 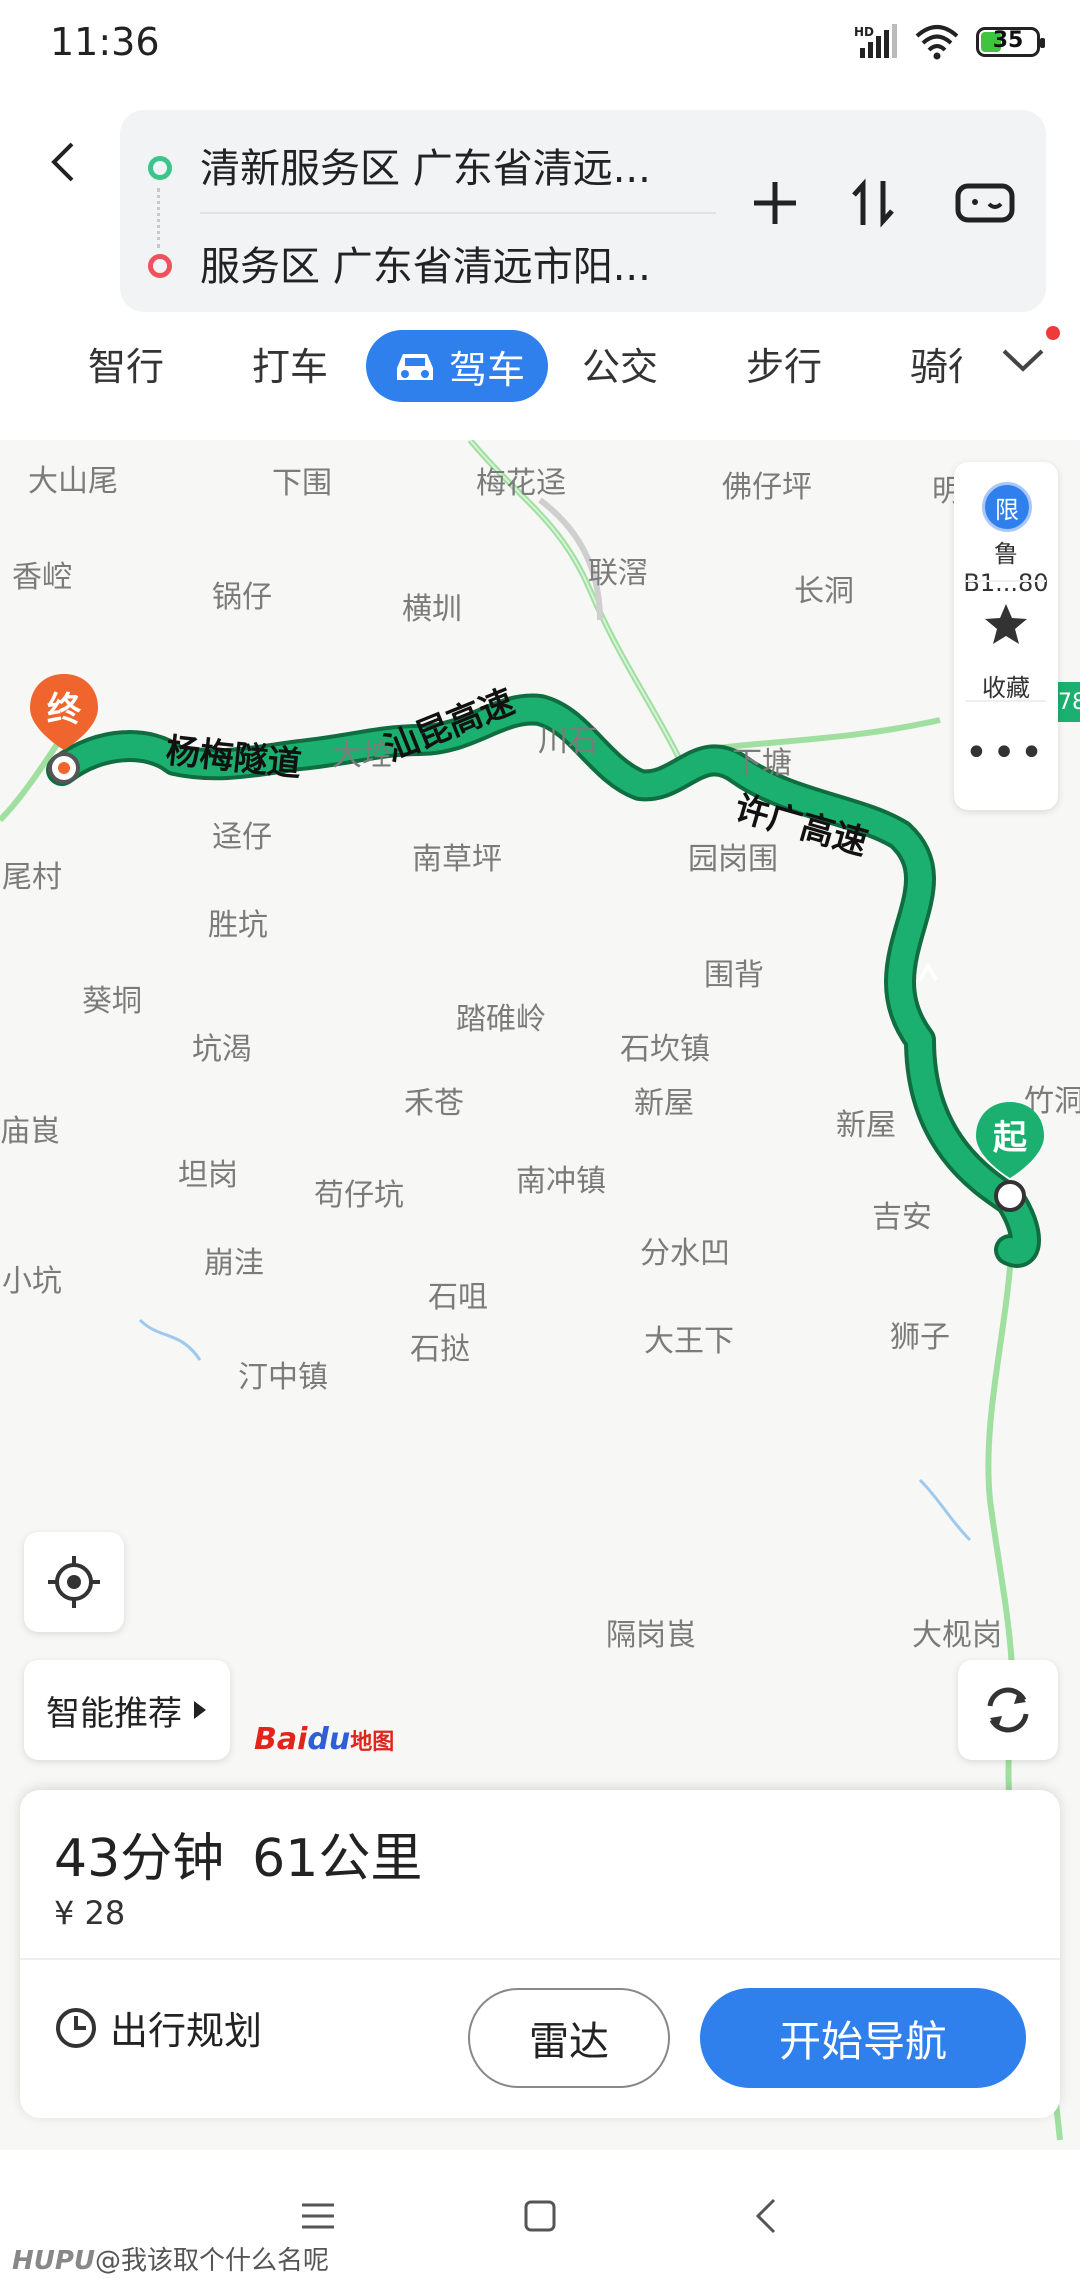 What do you see at coordinates (540, 46) in the screenshot?
I see `status-bar: 11:36 HD 35` at bounding box center [540, 46].